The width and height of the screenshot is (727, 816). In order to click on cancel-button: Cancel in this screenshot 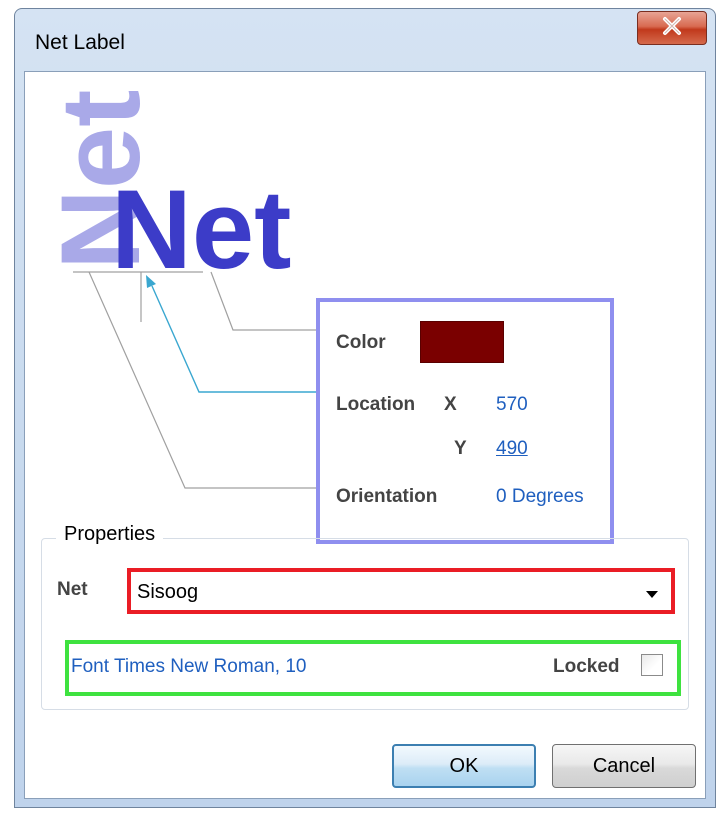, I will do `click(624, 766)`.